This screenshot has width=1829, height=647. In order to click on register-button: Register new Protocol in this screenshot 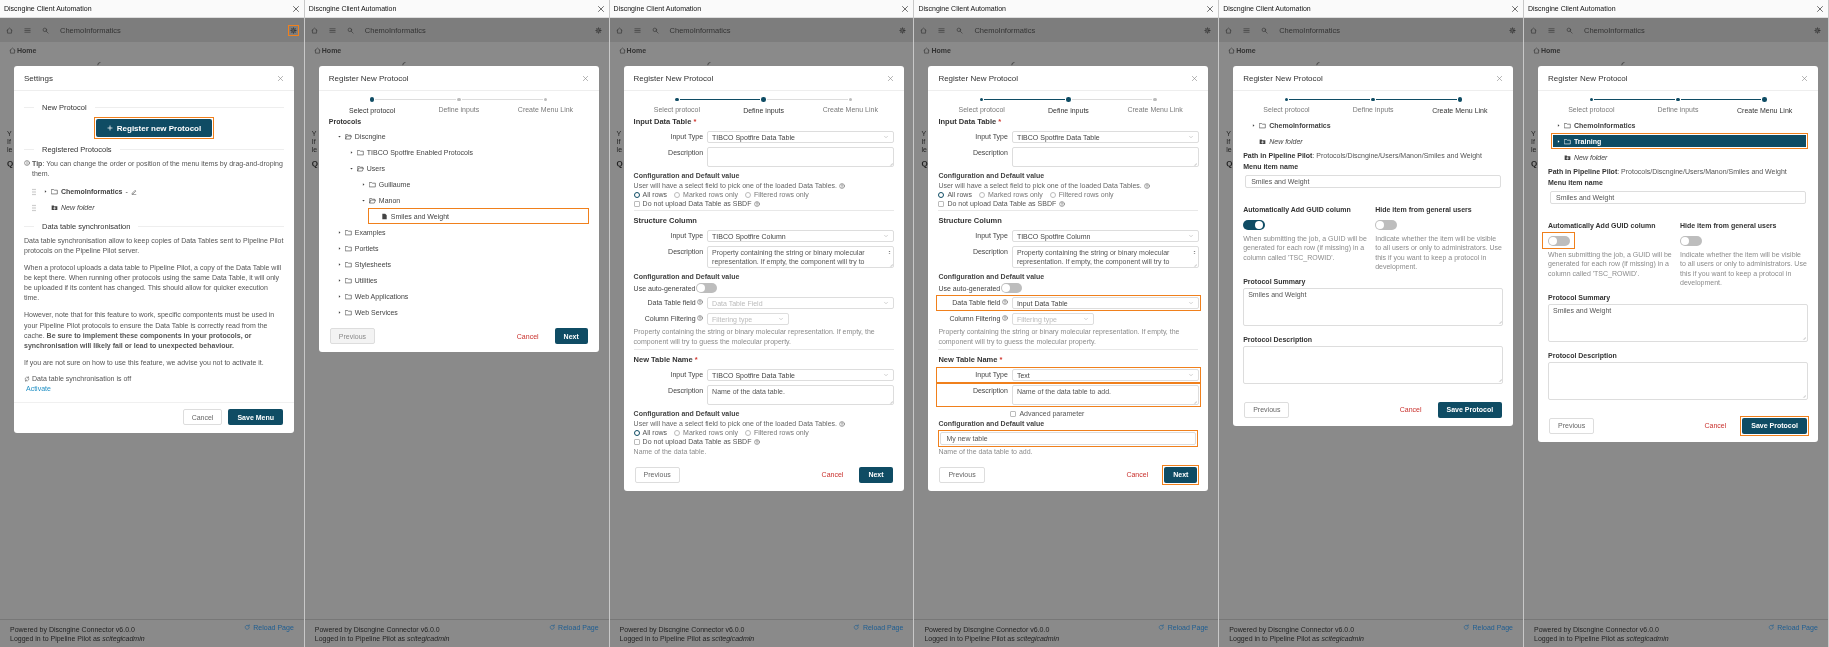, I will do `click(154, 128)`.